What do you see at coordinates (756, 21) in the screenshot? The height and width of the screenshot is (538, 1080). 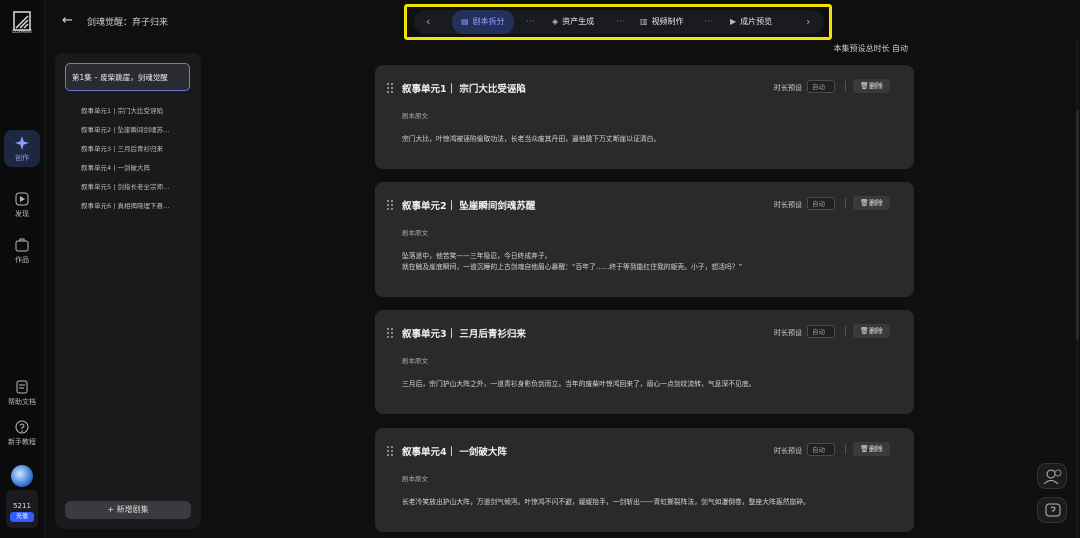 I see `tab-label: 成片预览` at bounding box center [756, 21].